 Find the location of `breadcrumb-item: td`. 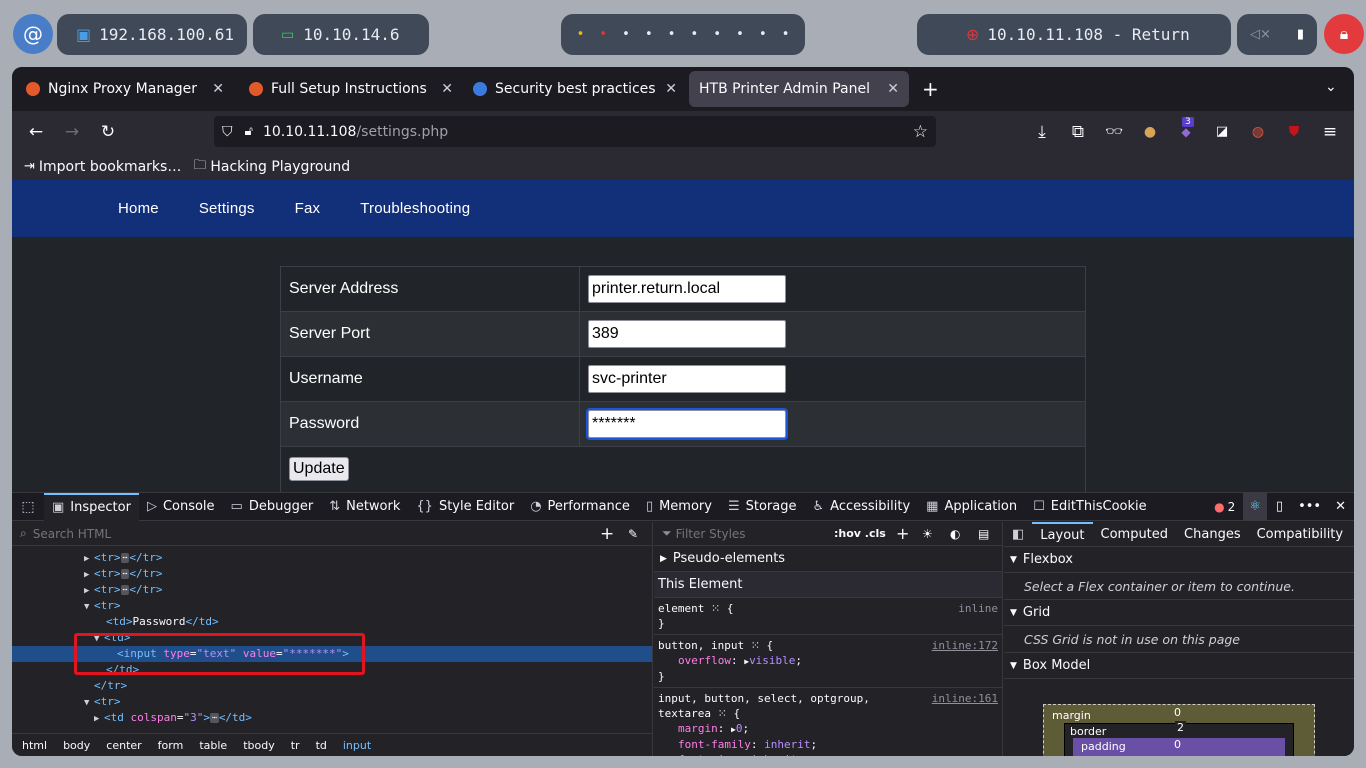

breadcrumb-item: td is located at coordinates (321, 745).